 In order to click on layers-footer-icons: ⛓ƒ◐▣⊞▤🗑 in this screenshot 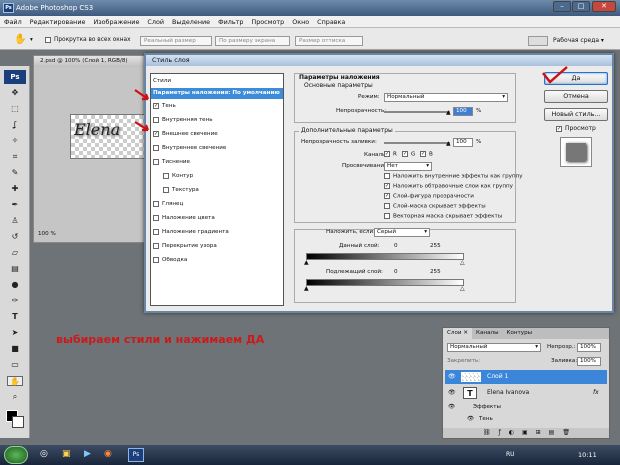, I will do `click(526, 433)`.